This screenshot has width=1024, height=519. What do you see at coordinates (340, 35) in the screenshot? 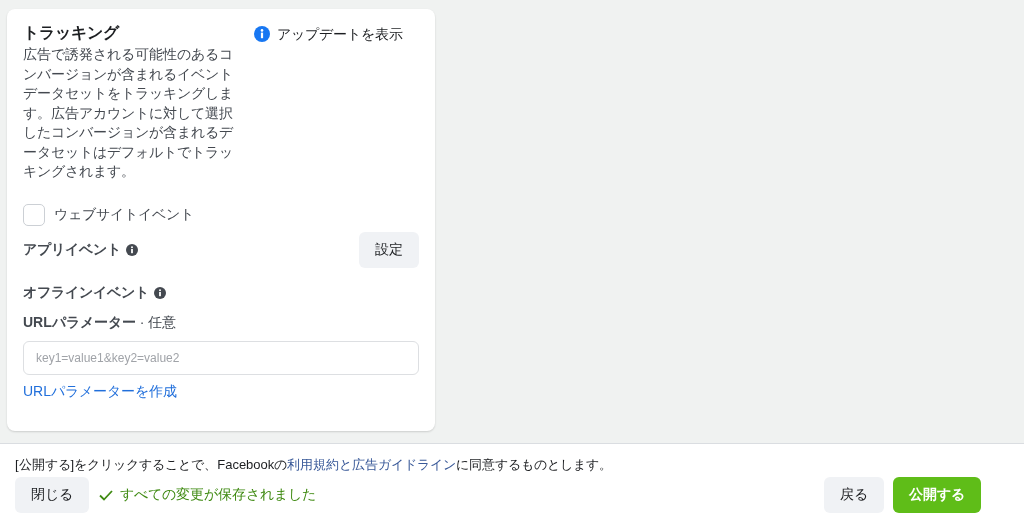
I see `view-updates-link: アップデートを表示` at bounding box center [340, 35].